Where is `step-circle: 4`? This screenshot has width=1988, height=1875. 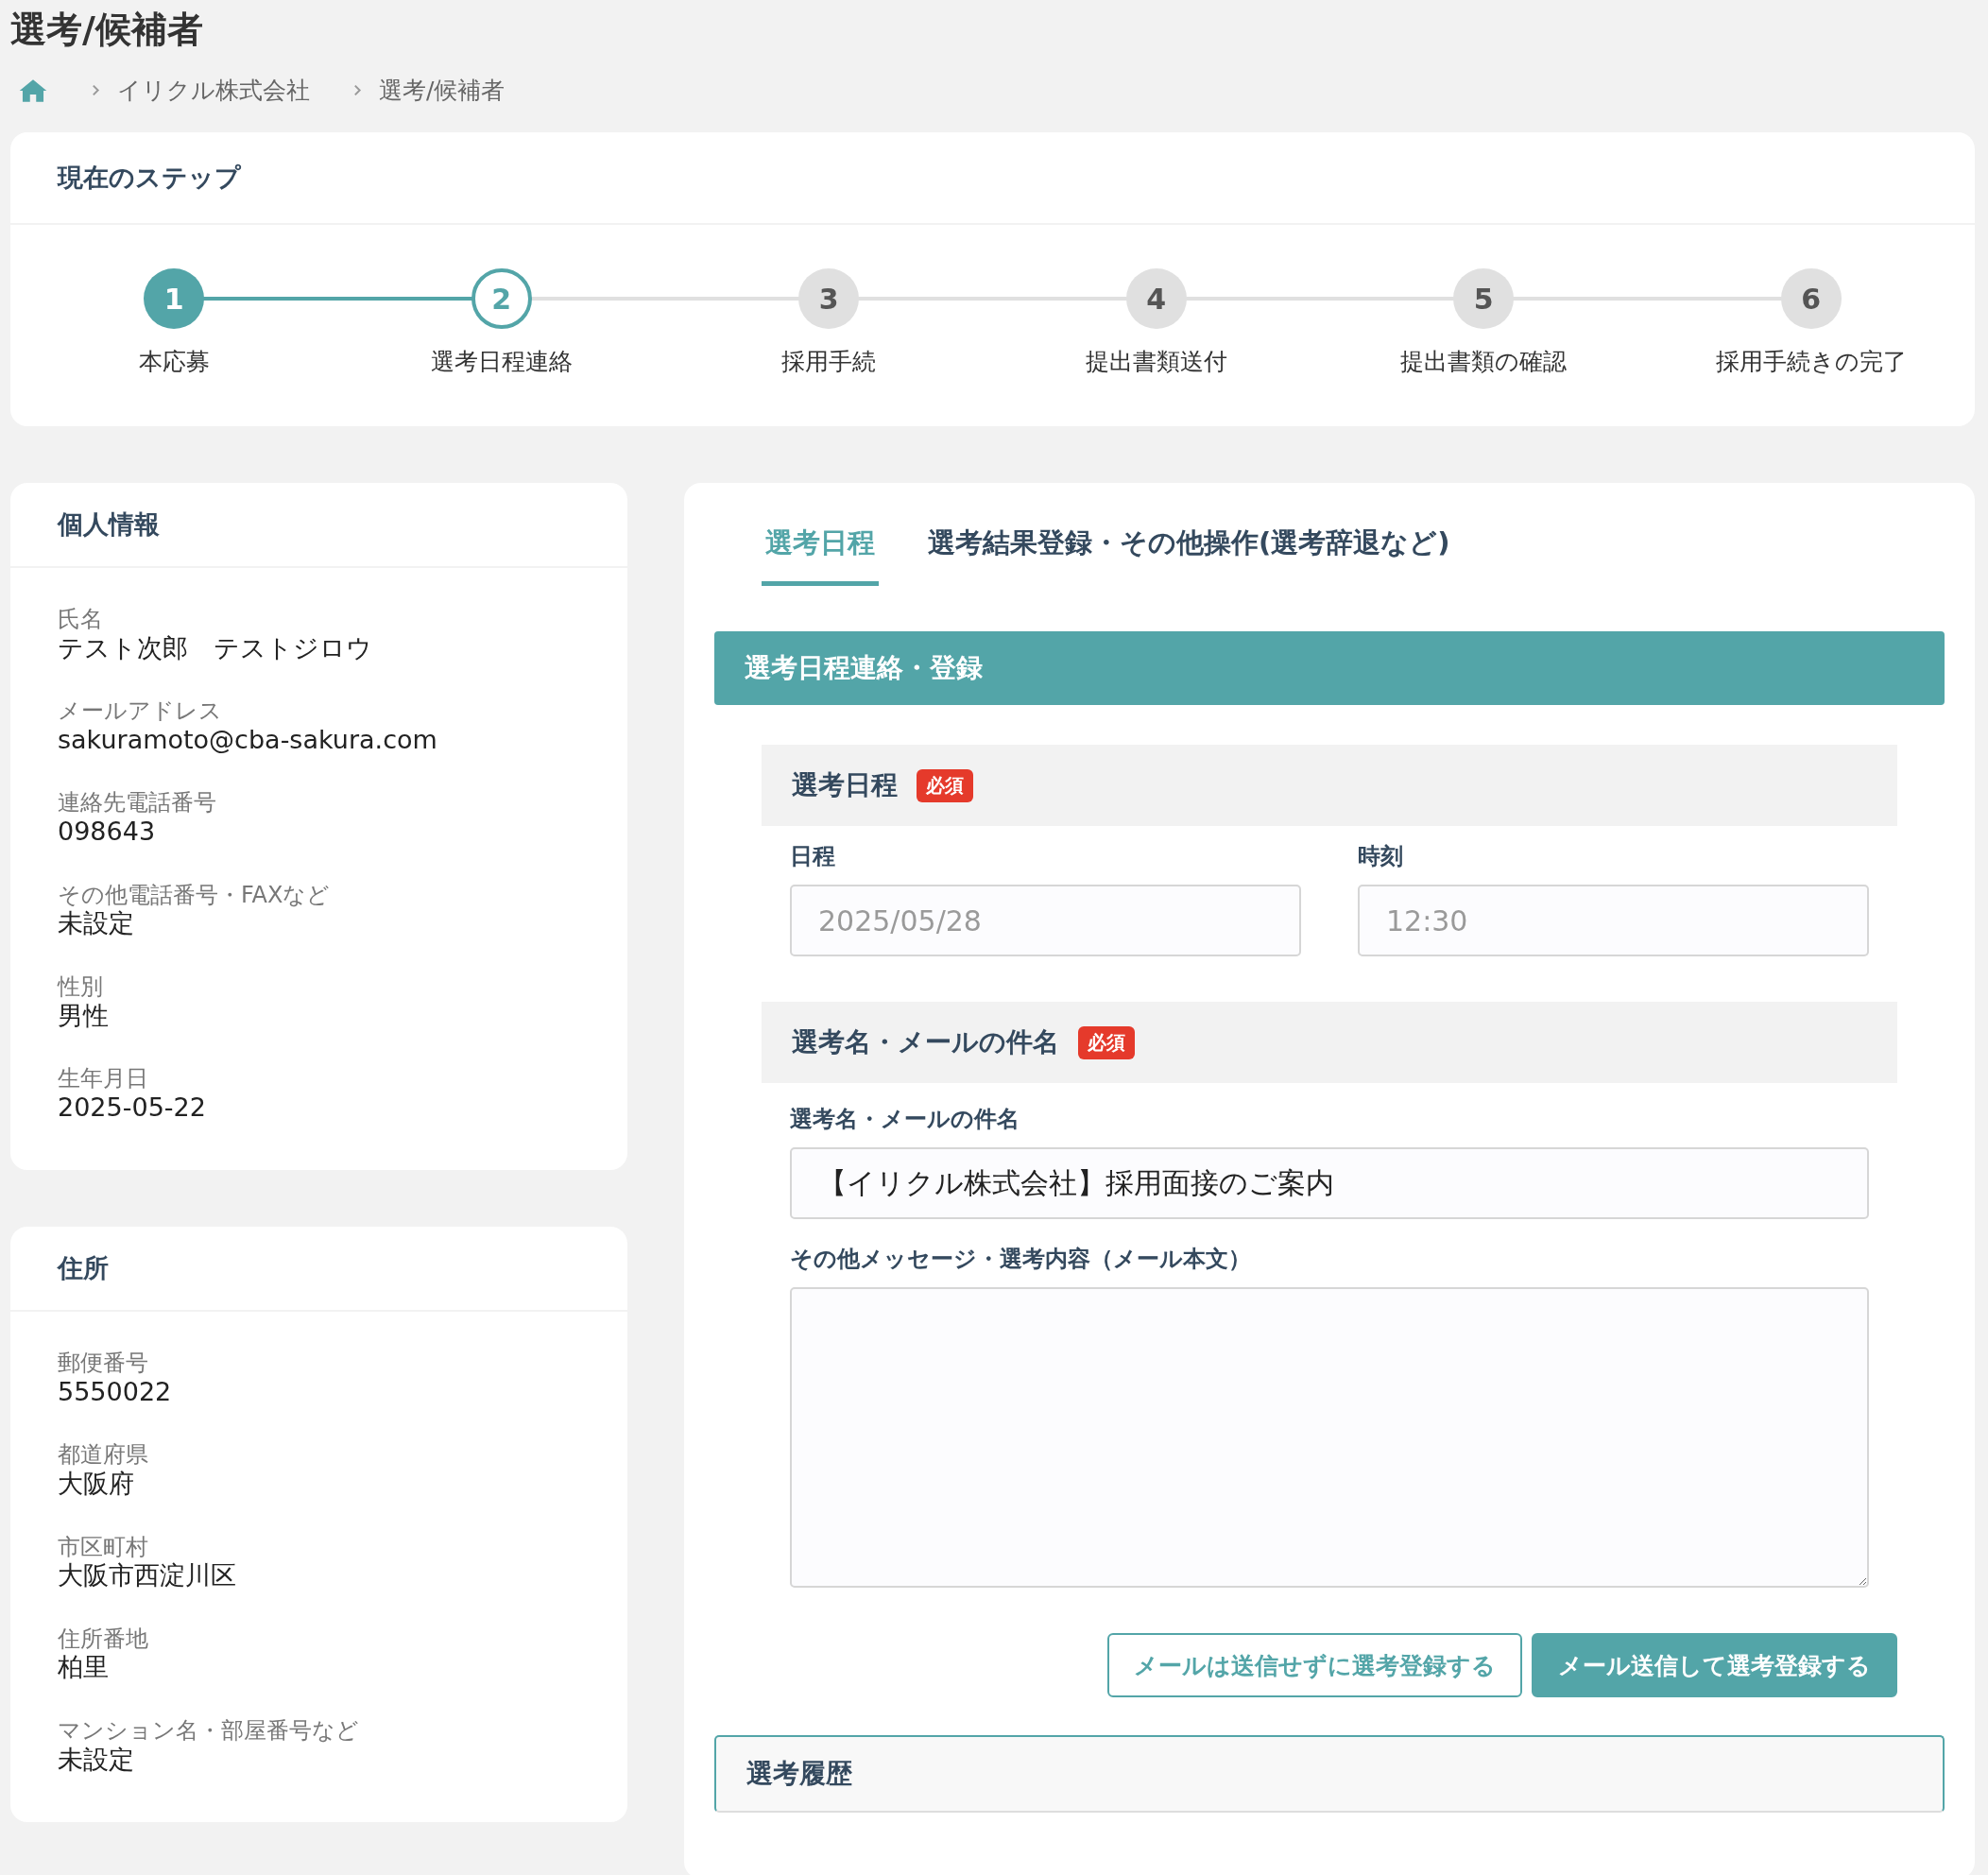 step-circle: 4 is located at coordinates (1156, 298).